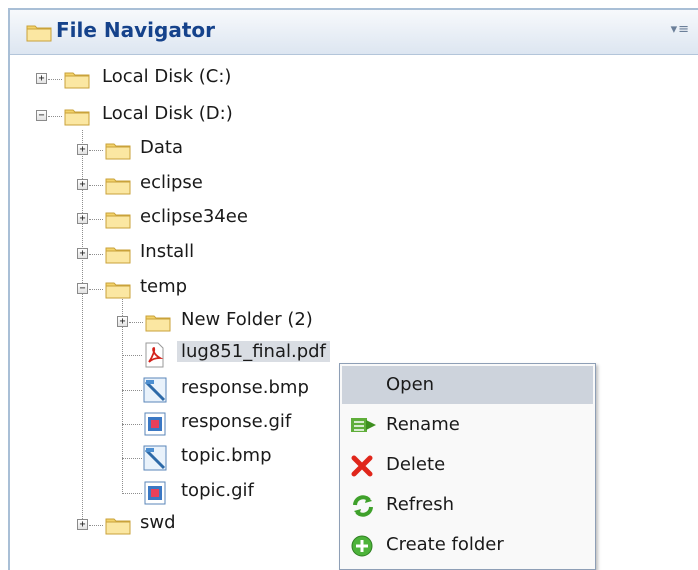 Image resolution: width=698 pixels, height=570 pixels. Describe the element at coordinates (445, 544) in the screenshot. I see `menu-item-label: Create folder` at that location.